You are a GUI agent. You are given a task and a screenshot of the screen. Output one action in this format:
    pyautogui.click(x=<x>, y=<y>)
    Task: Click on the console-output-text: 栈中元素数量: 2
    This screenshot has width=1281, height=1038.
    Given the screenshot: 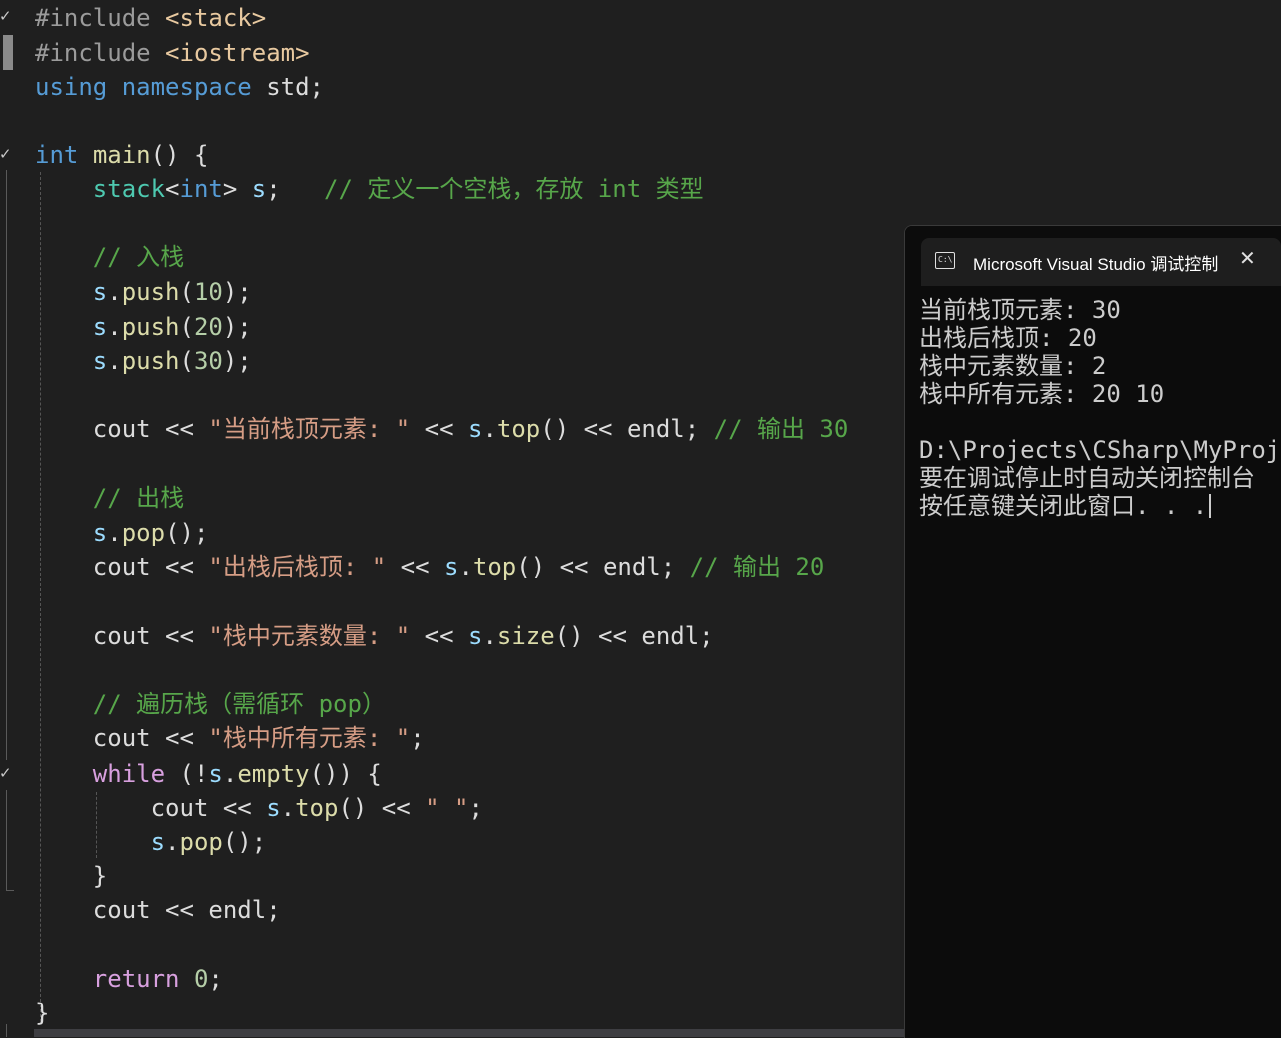 What is the action you would take?
    pyautogui.click(x=1013, y=366)
    